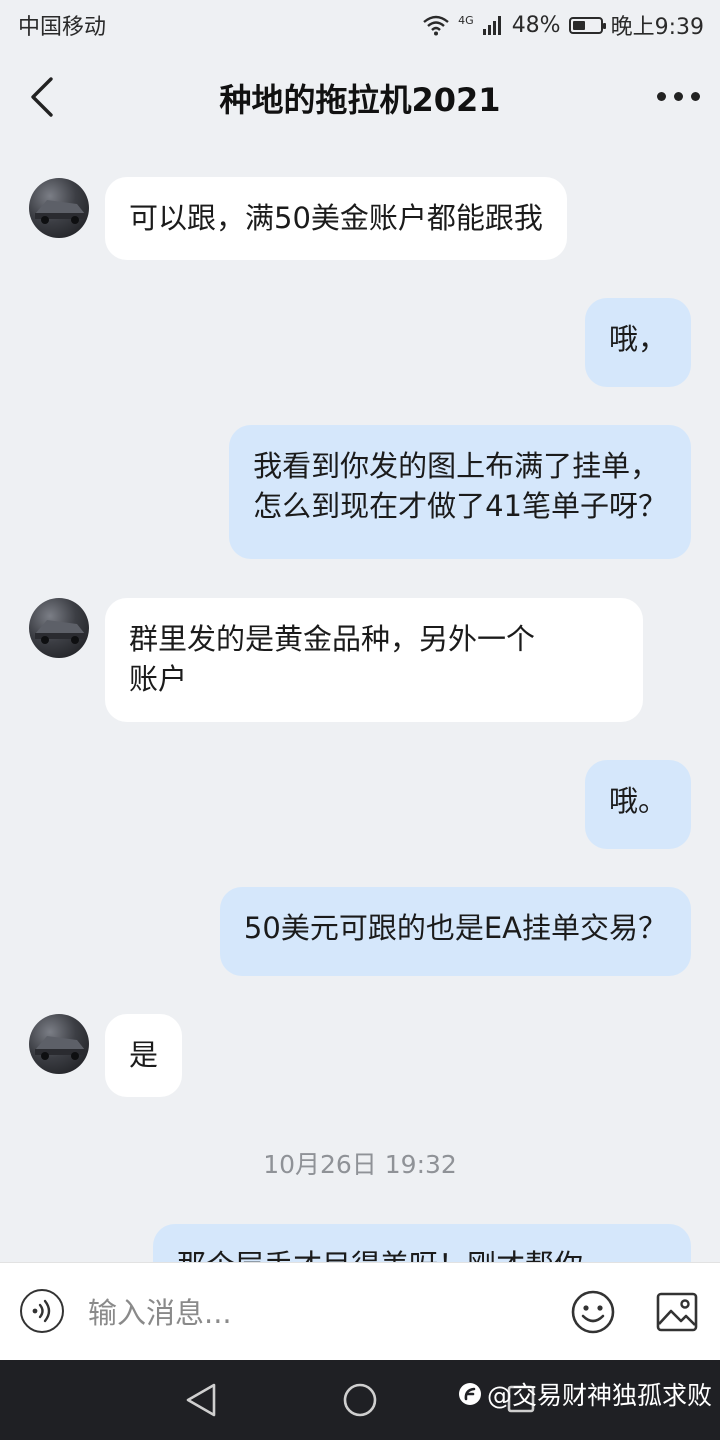 The height and width of the screenshot is (1440, 720). I want to click on message-text: 可以跟，满50美金账户都能跟我, so click(336, 218).